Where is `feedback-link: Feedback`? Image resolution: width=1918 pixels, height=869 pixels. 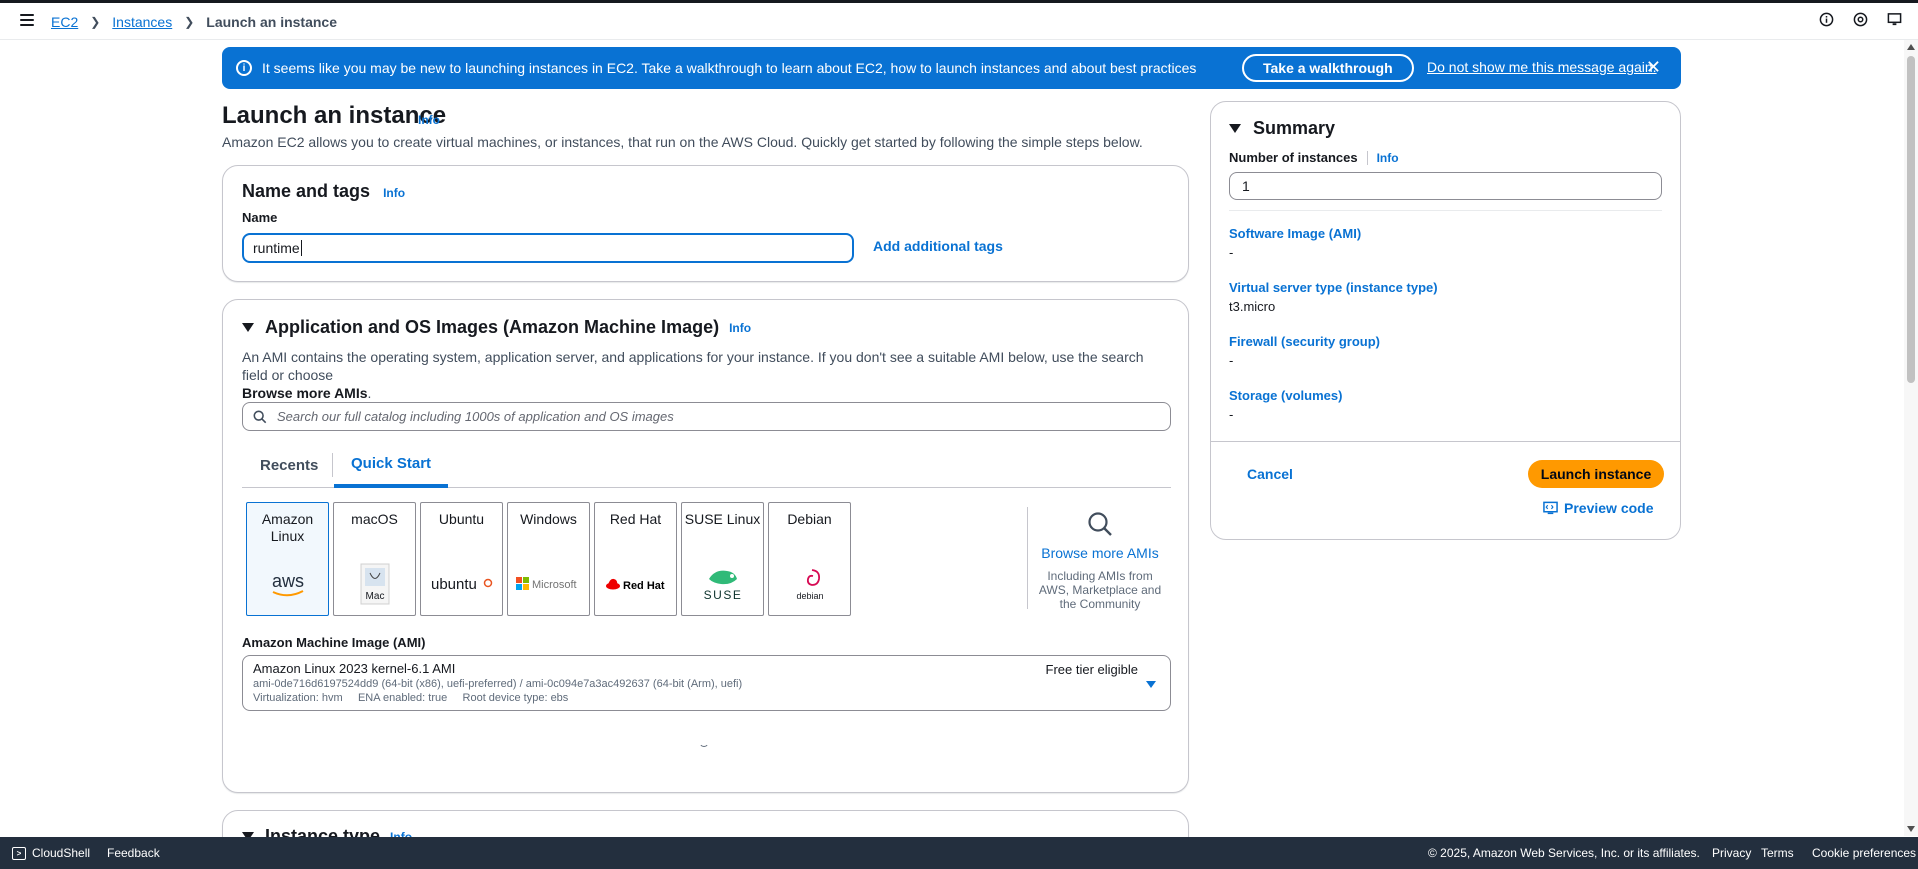
feedback-link: Feedback is located at coordinates (133, 853).